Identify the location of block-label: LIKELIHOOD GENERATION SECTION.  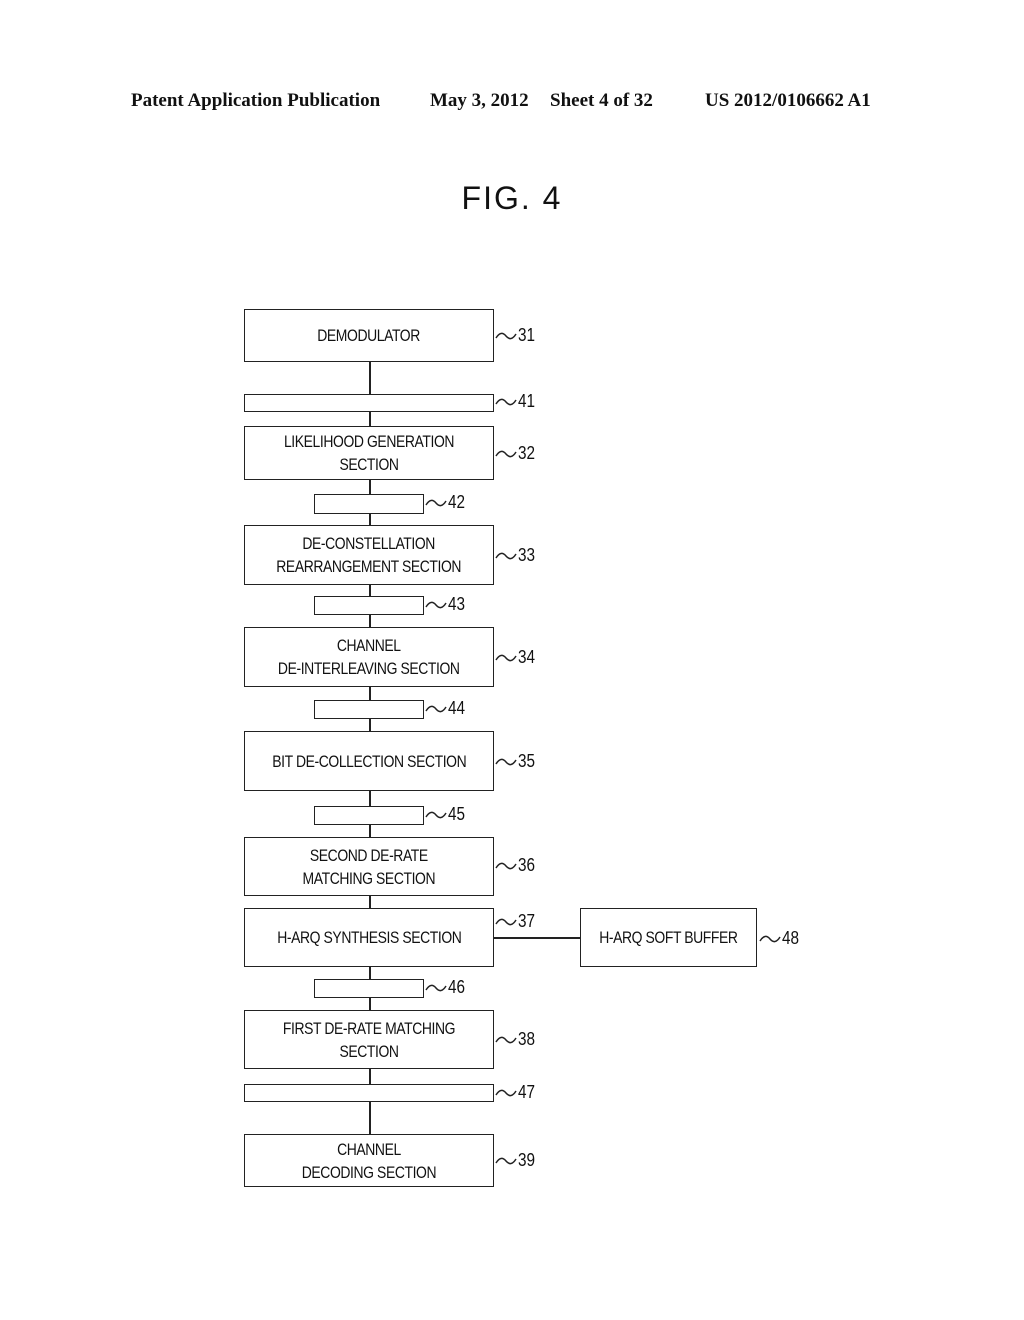
(369, 453).